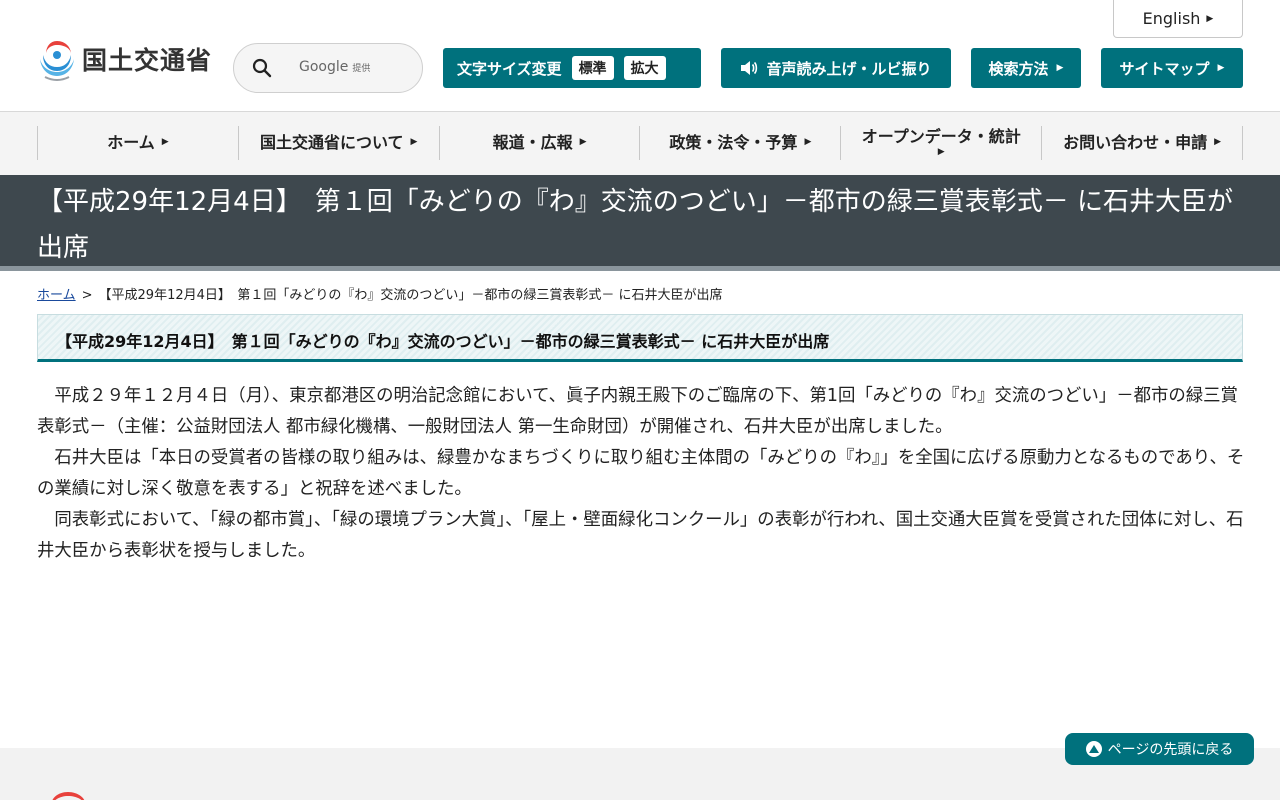 The width and height of the screenshot is (1280, 800). I want to click on search-box: Google 提供, so click(328, 68).